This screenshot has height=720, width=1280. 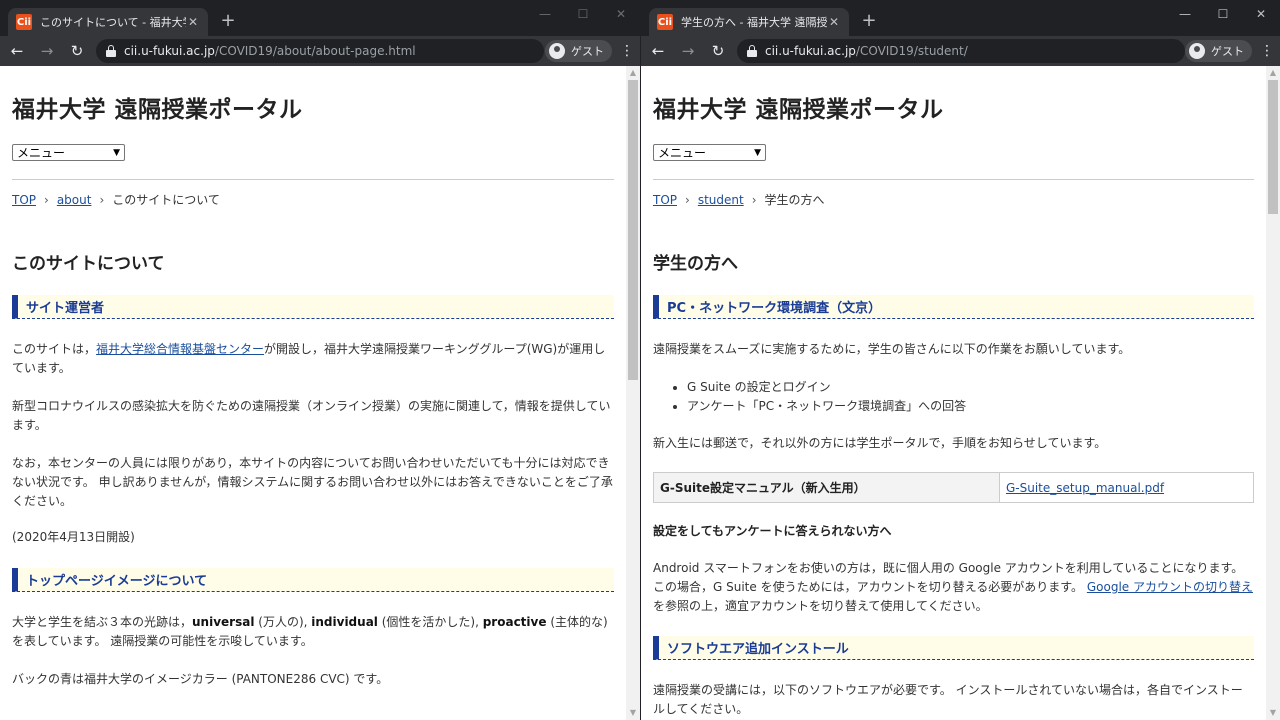 I want to click on text: (個性を活かした),, so click(x=430, y=622).